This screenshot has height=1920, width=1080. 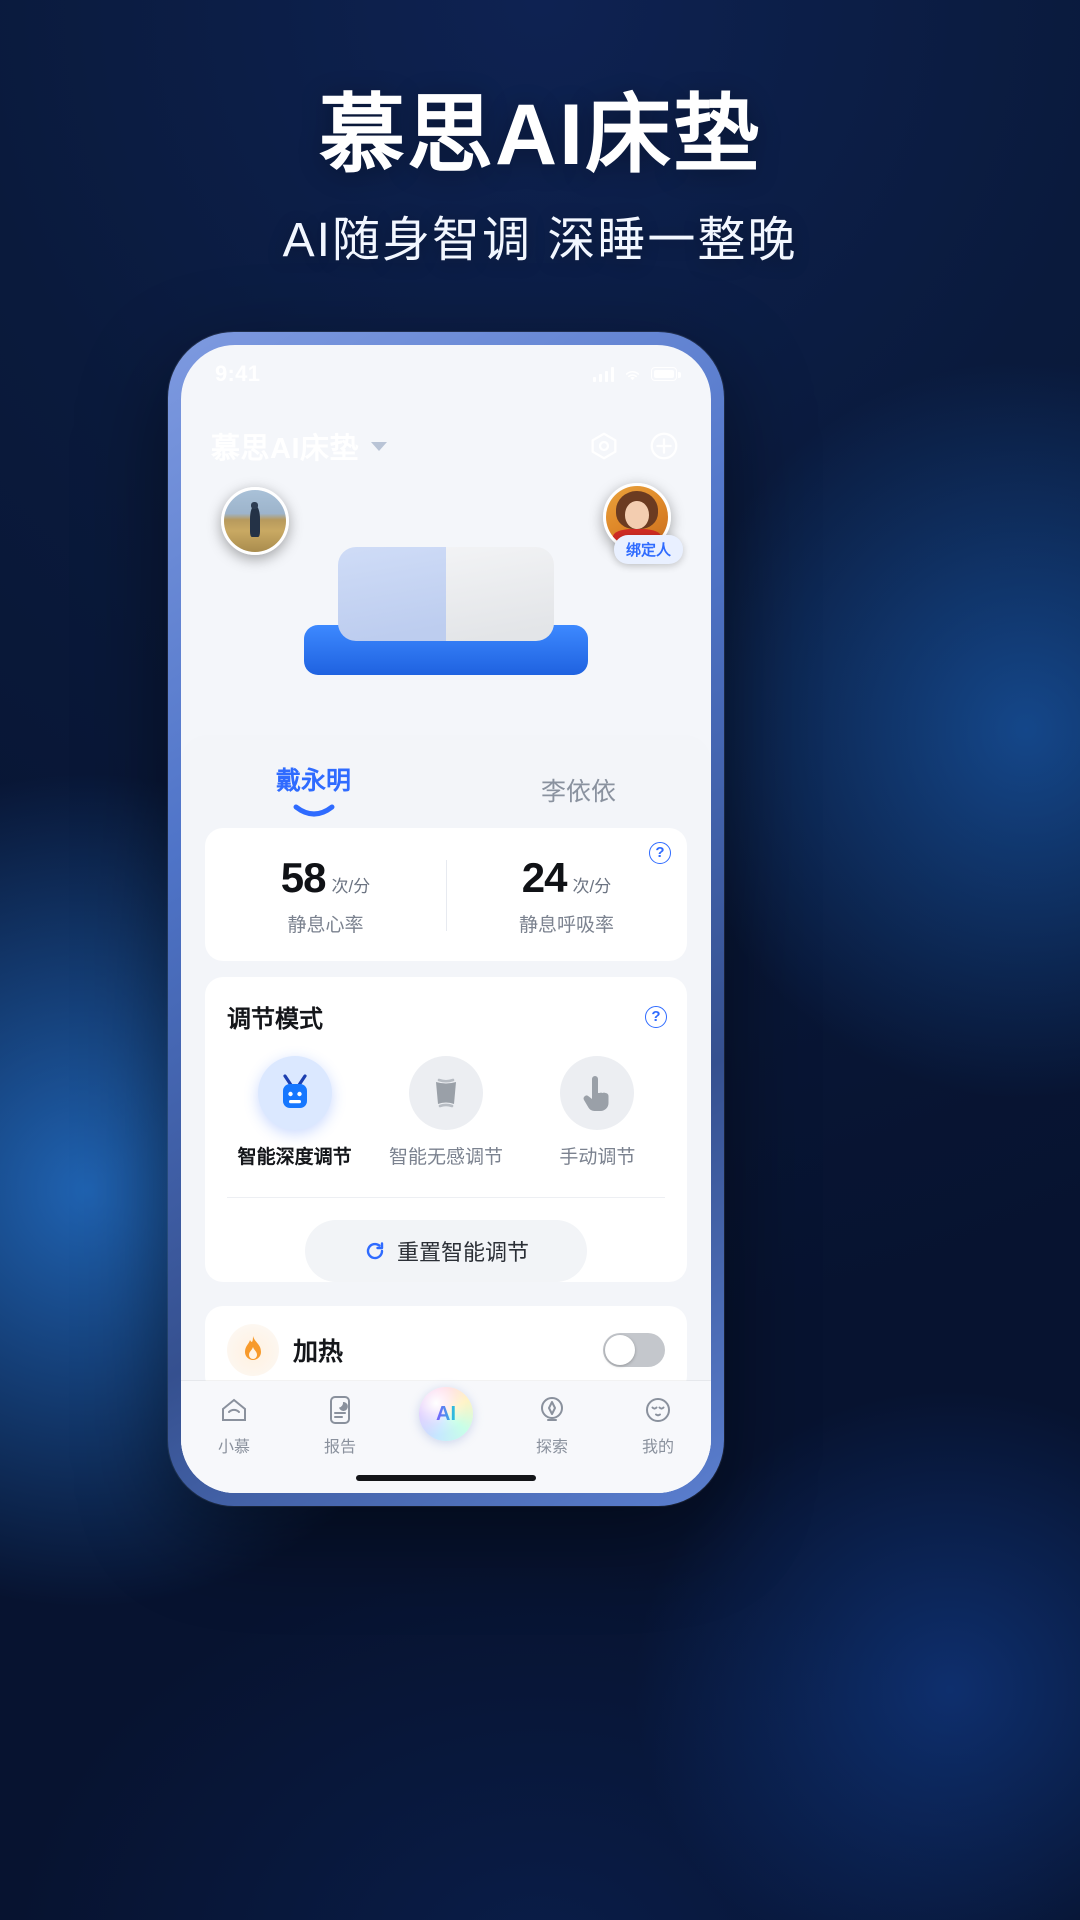 What do you see at coordinates (604, 446) in the screenshot?
I see `device-hexagon-icon` at bounding box center [604, 446].